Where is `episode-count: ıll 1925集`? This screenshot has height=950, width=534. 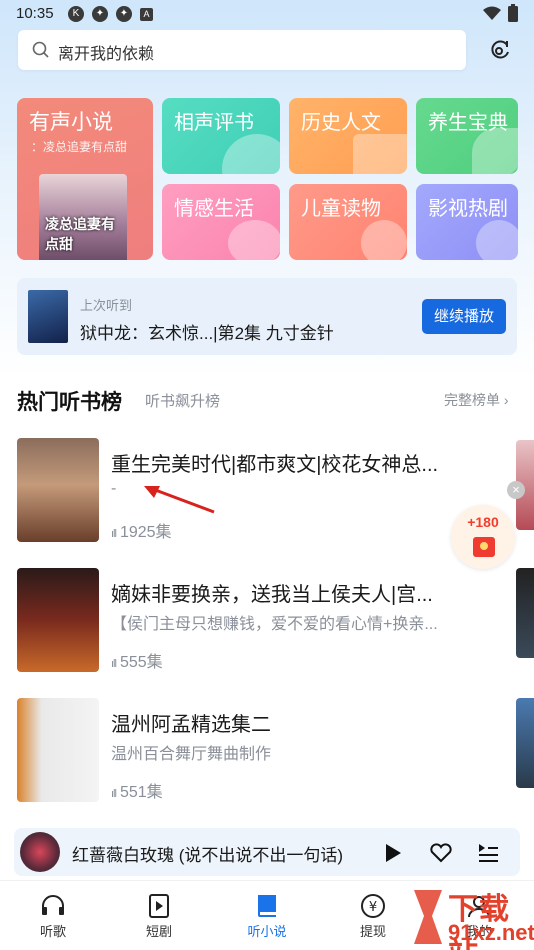 episode-count: ıll 1925集 is located at coordinates (141, 530).